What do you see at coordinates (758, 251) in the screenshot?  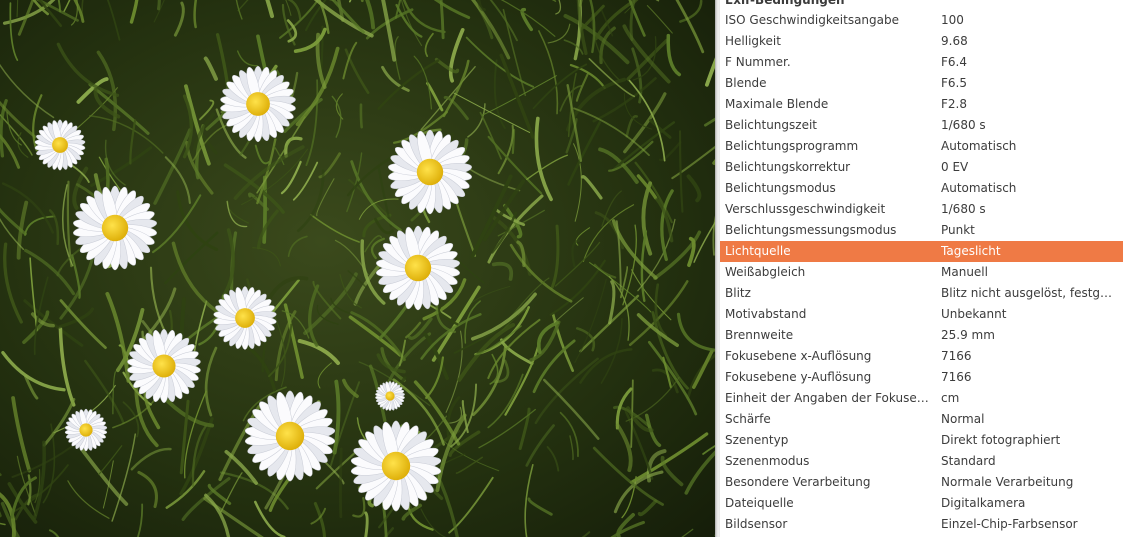 I see `exif-row-key: Lichtquelle` at bounding box center [758, 251].